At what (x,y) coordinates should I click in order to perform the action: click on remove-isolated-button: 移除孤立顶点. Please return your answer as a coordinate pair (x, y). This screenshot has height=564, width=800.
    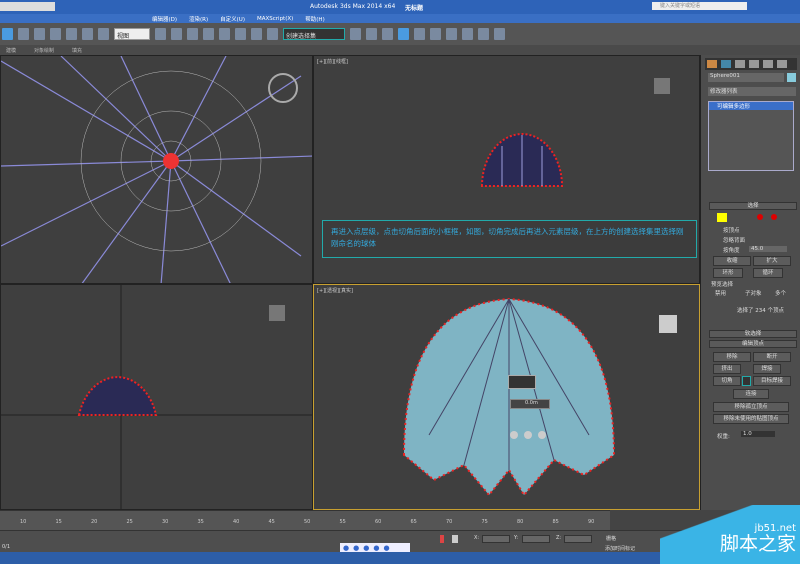
    Looking at the image, I should click on (751, 407).